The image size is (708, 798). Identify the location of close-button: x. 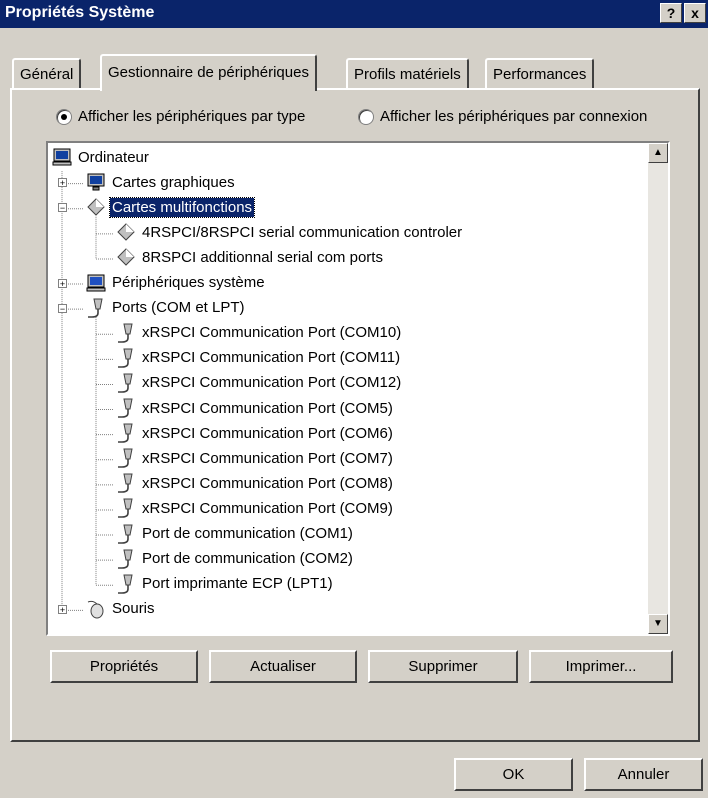
(695, 13).